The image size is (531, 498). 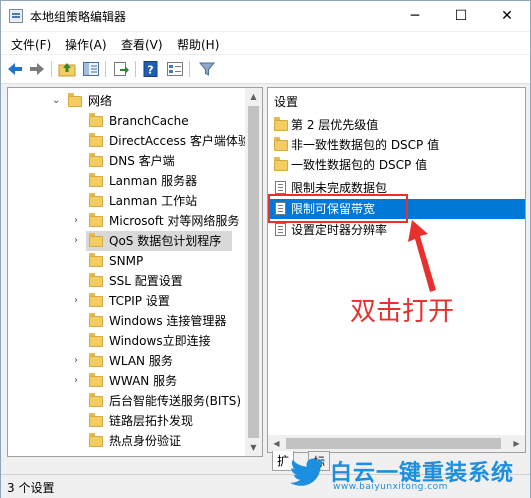 I want to click on tree-item-label: Windows立即连接, so click(x=160, y=341).